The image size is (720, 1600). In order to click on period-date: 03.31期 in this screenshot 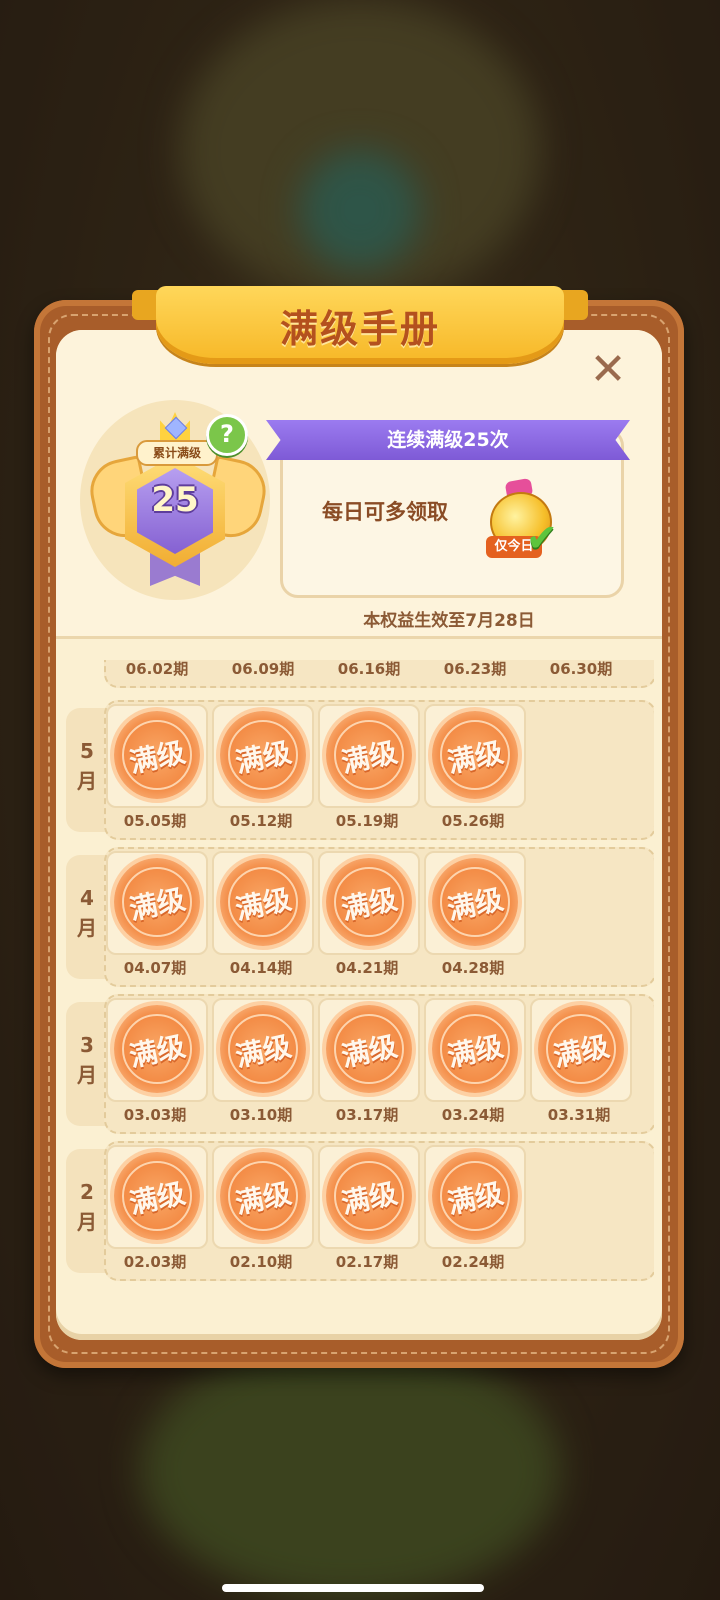, I will do `click(579, 1115)`.